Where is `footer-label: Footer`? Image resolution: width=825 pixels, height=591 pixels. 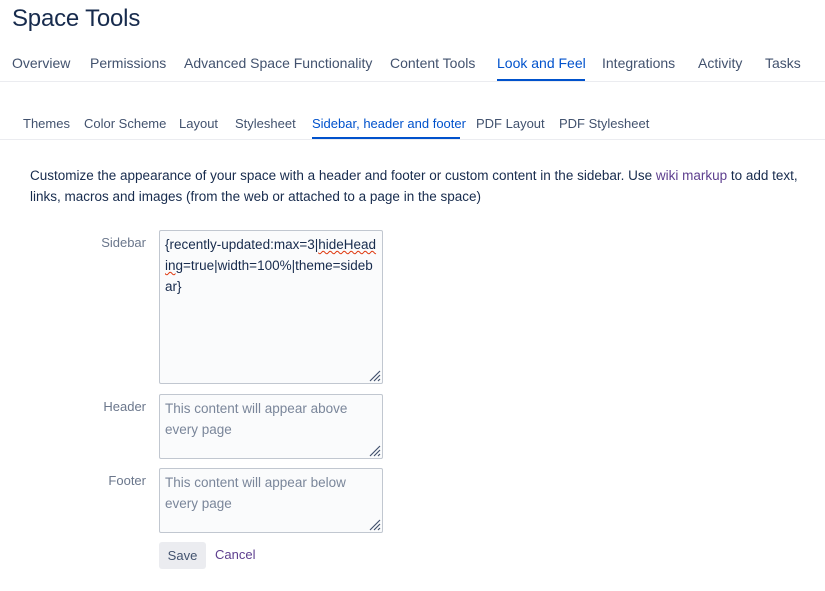
footer-label: Footer is located at coordinates (127, 480).